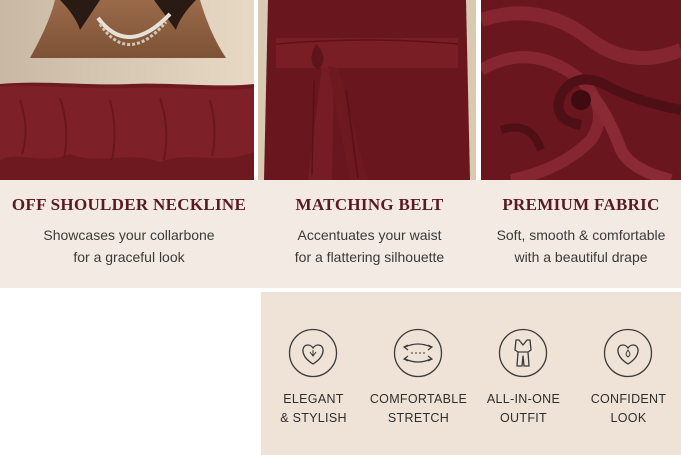  I want to click on feature-title: PREMIUM FABRIC, so click(581, 204).